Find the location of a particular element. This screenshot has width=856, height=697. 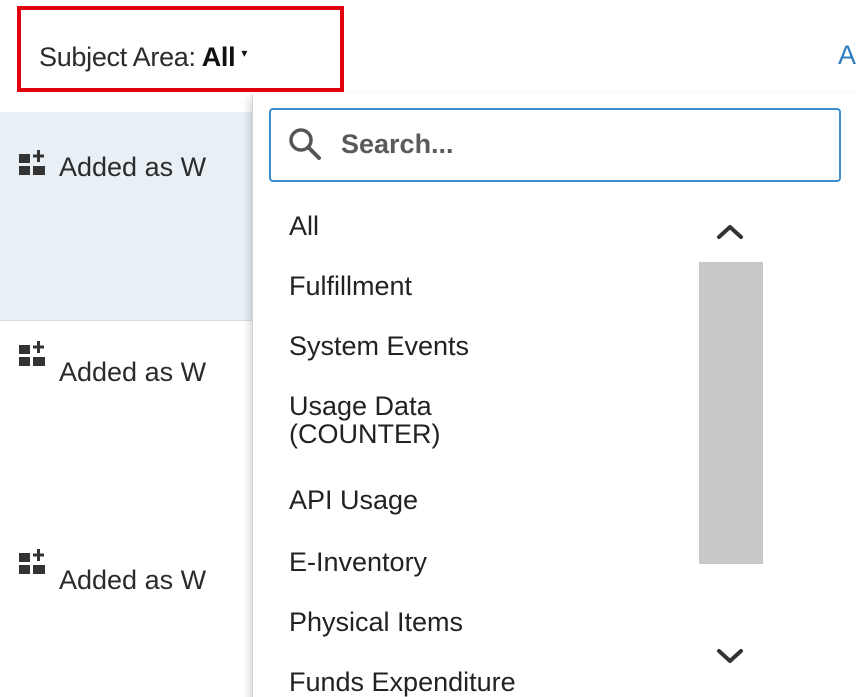

scroll-thumb is located at coordinates (731, 413).